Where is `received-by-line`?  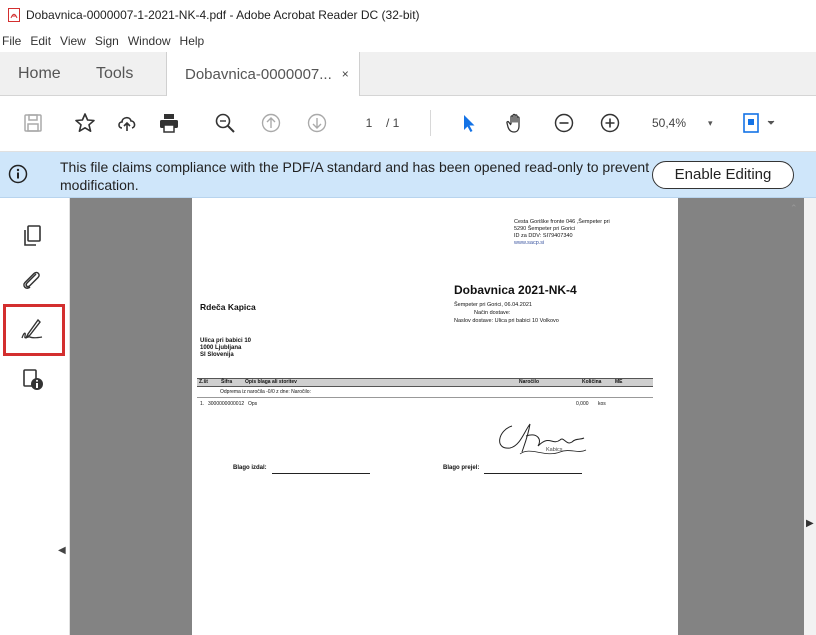
received-by-line is located at coordinates (533, 473).